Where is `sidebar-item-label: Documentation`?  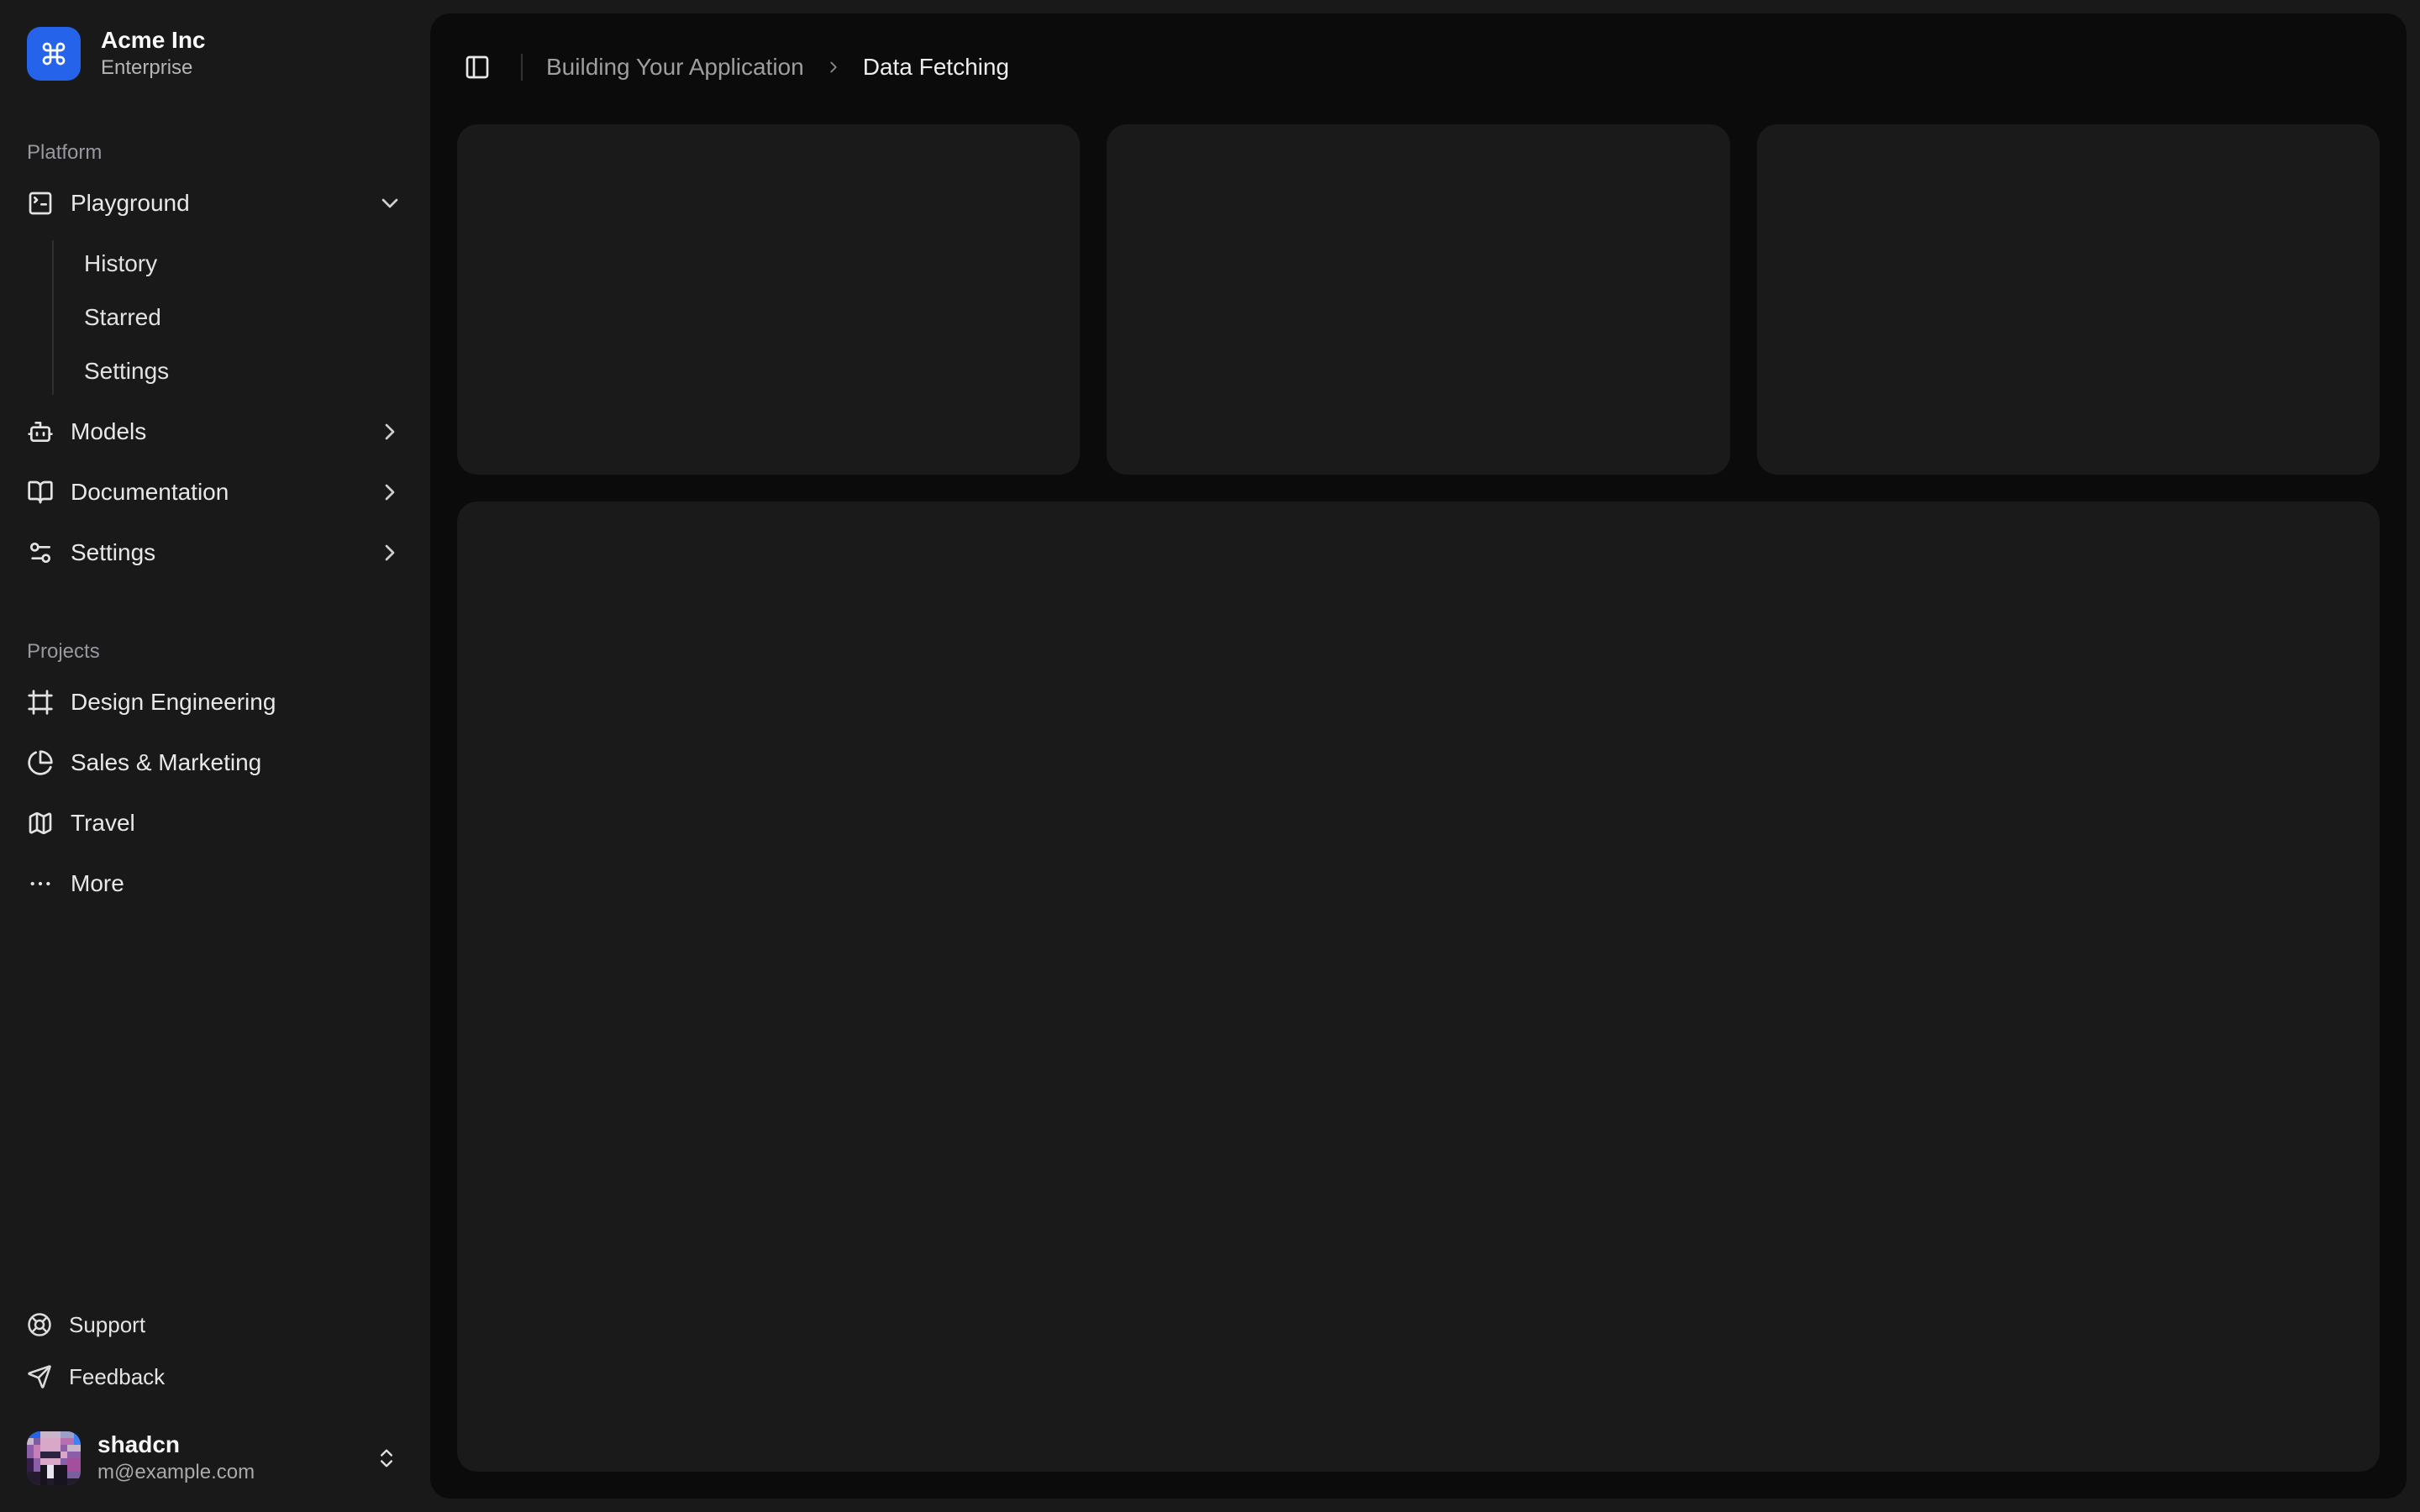
sidebar-item-label: Documentation is located at coordinates (150, 492).